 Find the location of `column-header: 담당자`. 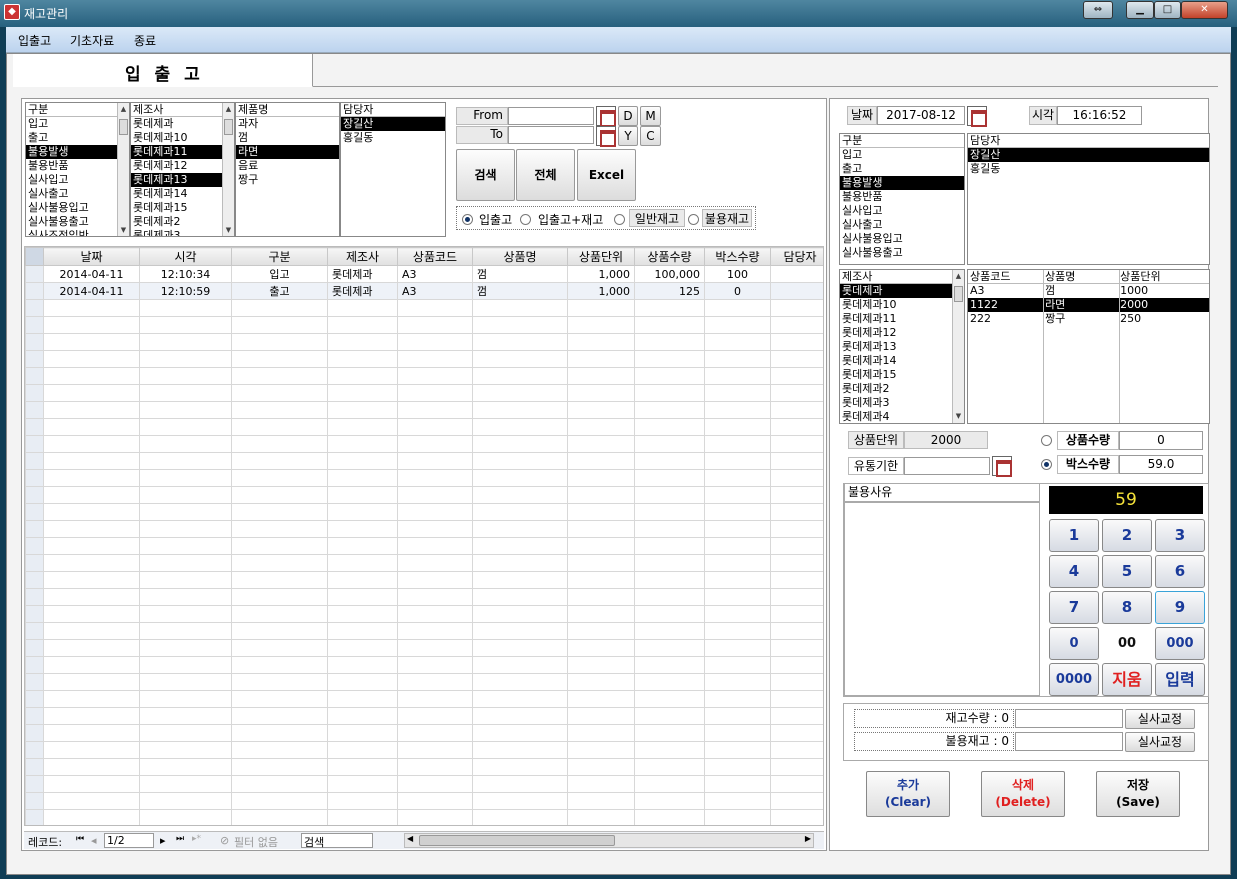

column-header: 담당자 is located at coordinates (796, 256).